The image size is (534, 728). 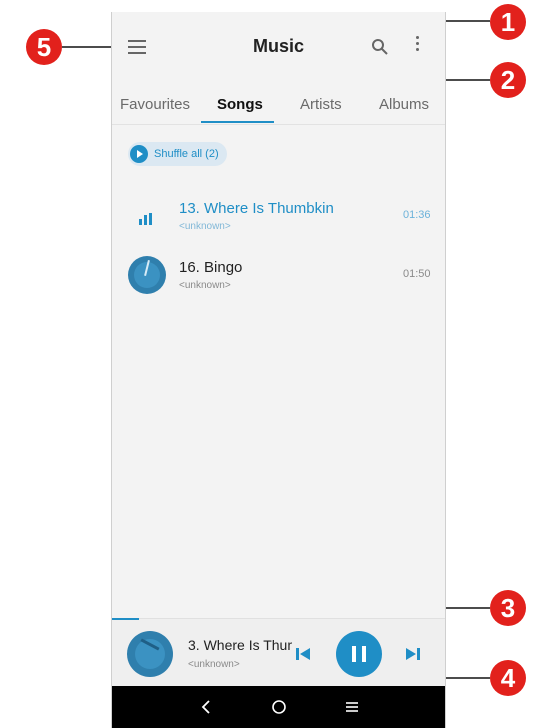 I want to click on callout-2: 2, so click(x=508, y=80).